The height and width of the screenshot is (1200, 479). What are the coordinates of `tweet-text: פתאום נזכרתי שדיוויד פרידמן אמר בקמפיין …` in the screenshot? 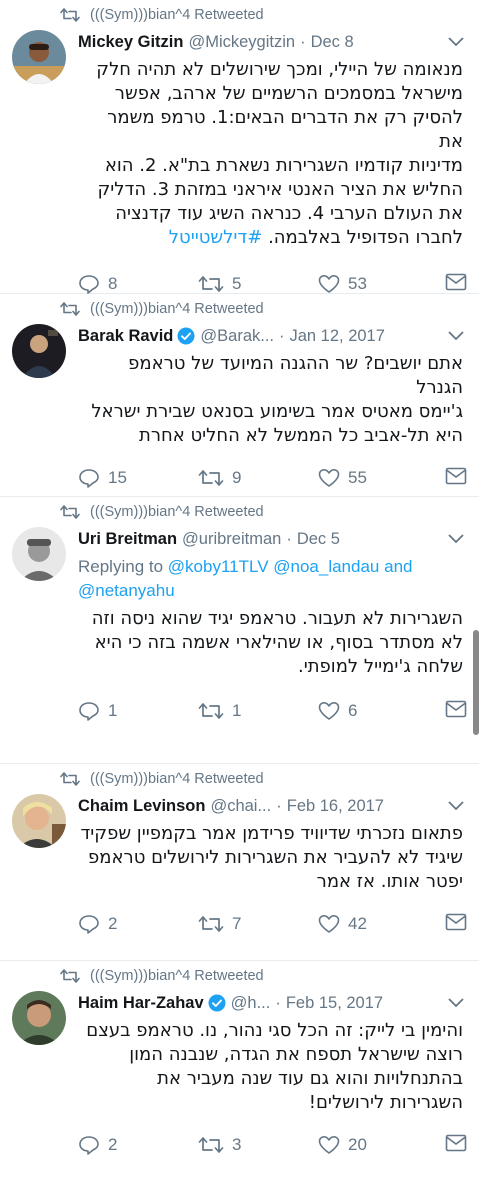 It's located at (272, 858).